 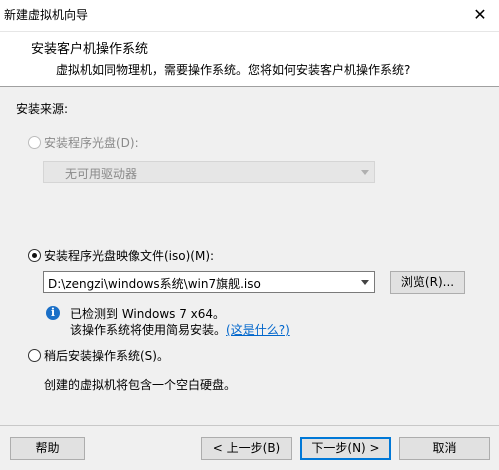 I want to click on easy-install-text: 该操作系统将使用简易安装。, so click(x=148, y=330).